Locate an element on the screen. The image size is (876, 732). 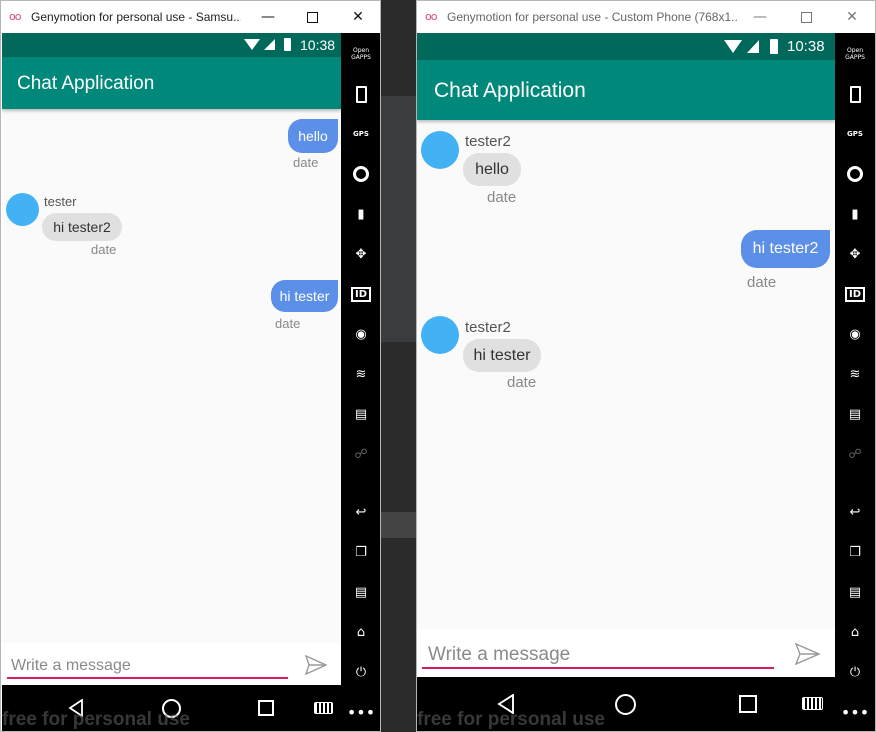
sender-name: tester is located at coordinates (60, 201).